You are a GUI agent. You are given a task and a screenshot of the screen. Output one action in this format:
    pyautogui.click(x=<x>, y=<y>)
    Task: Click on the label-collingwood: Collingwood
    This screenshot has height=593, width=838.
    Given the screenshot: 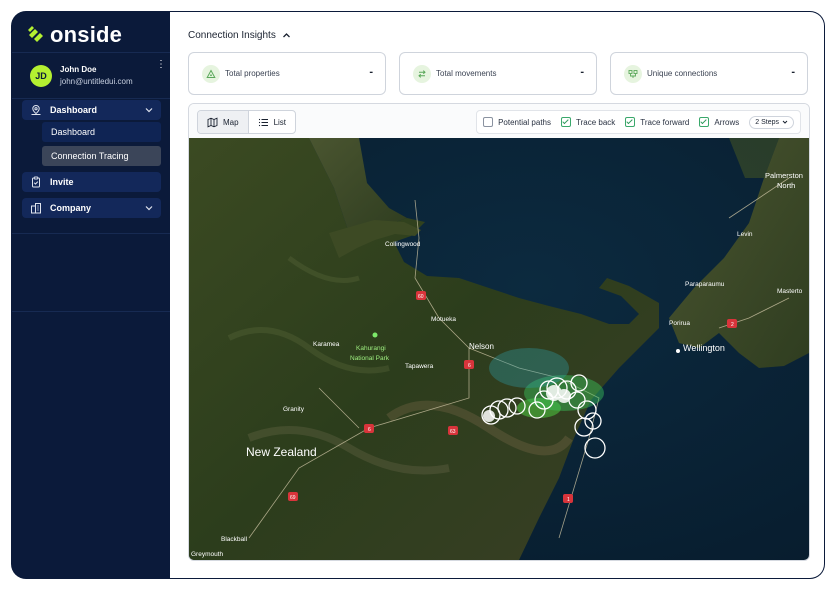 What is the action you would take?
    pyautogui.click(x=403, y=244)
    